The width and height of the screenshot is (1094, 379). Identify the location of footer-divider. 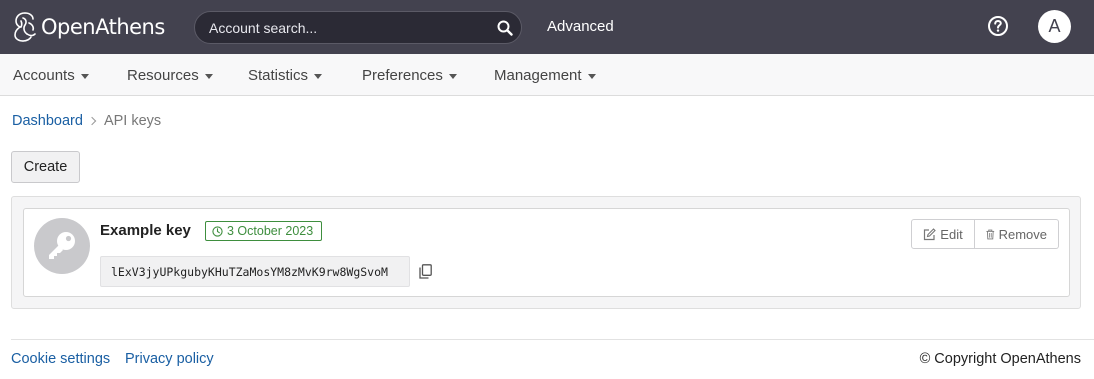
(552, 339).